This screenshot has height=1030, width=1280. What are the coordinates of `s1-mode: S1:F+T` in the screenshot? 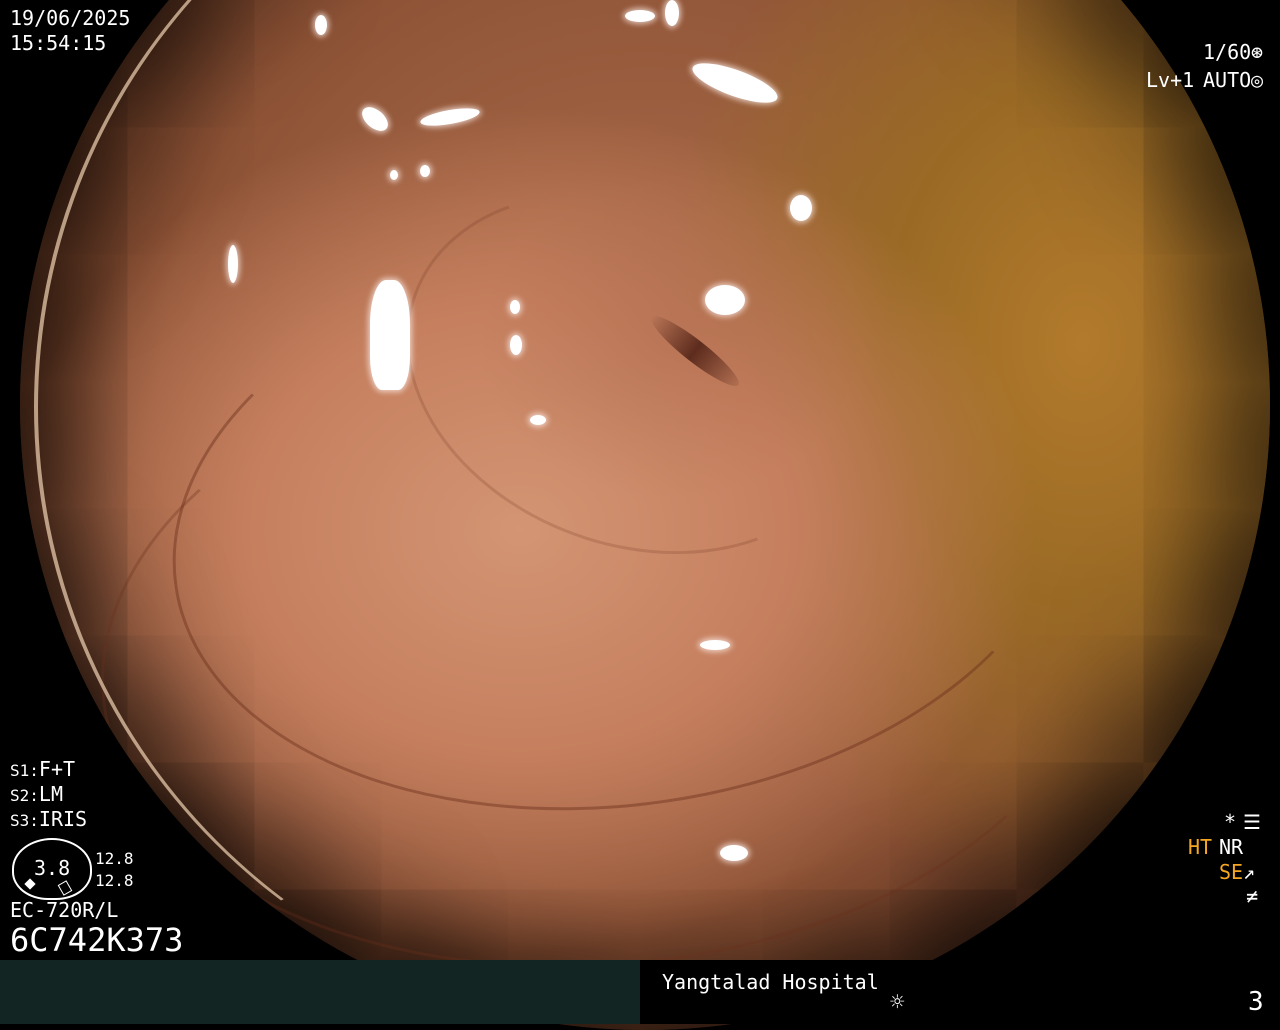 It's located at (42, 770).